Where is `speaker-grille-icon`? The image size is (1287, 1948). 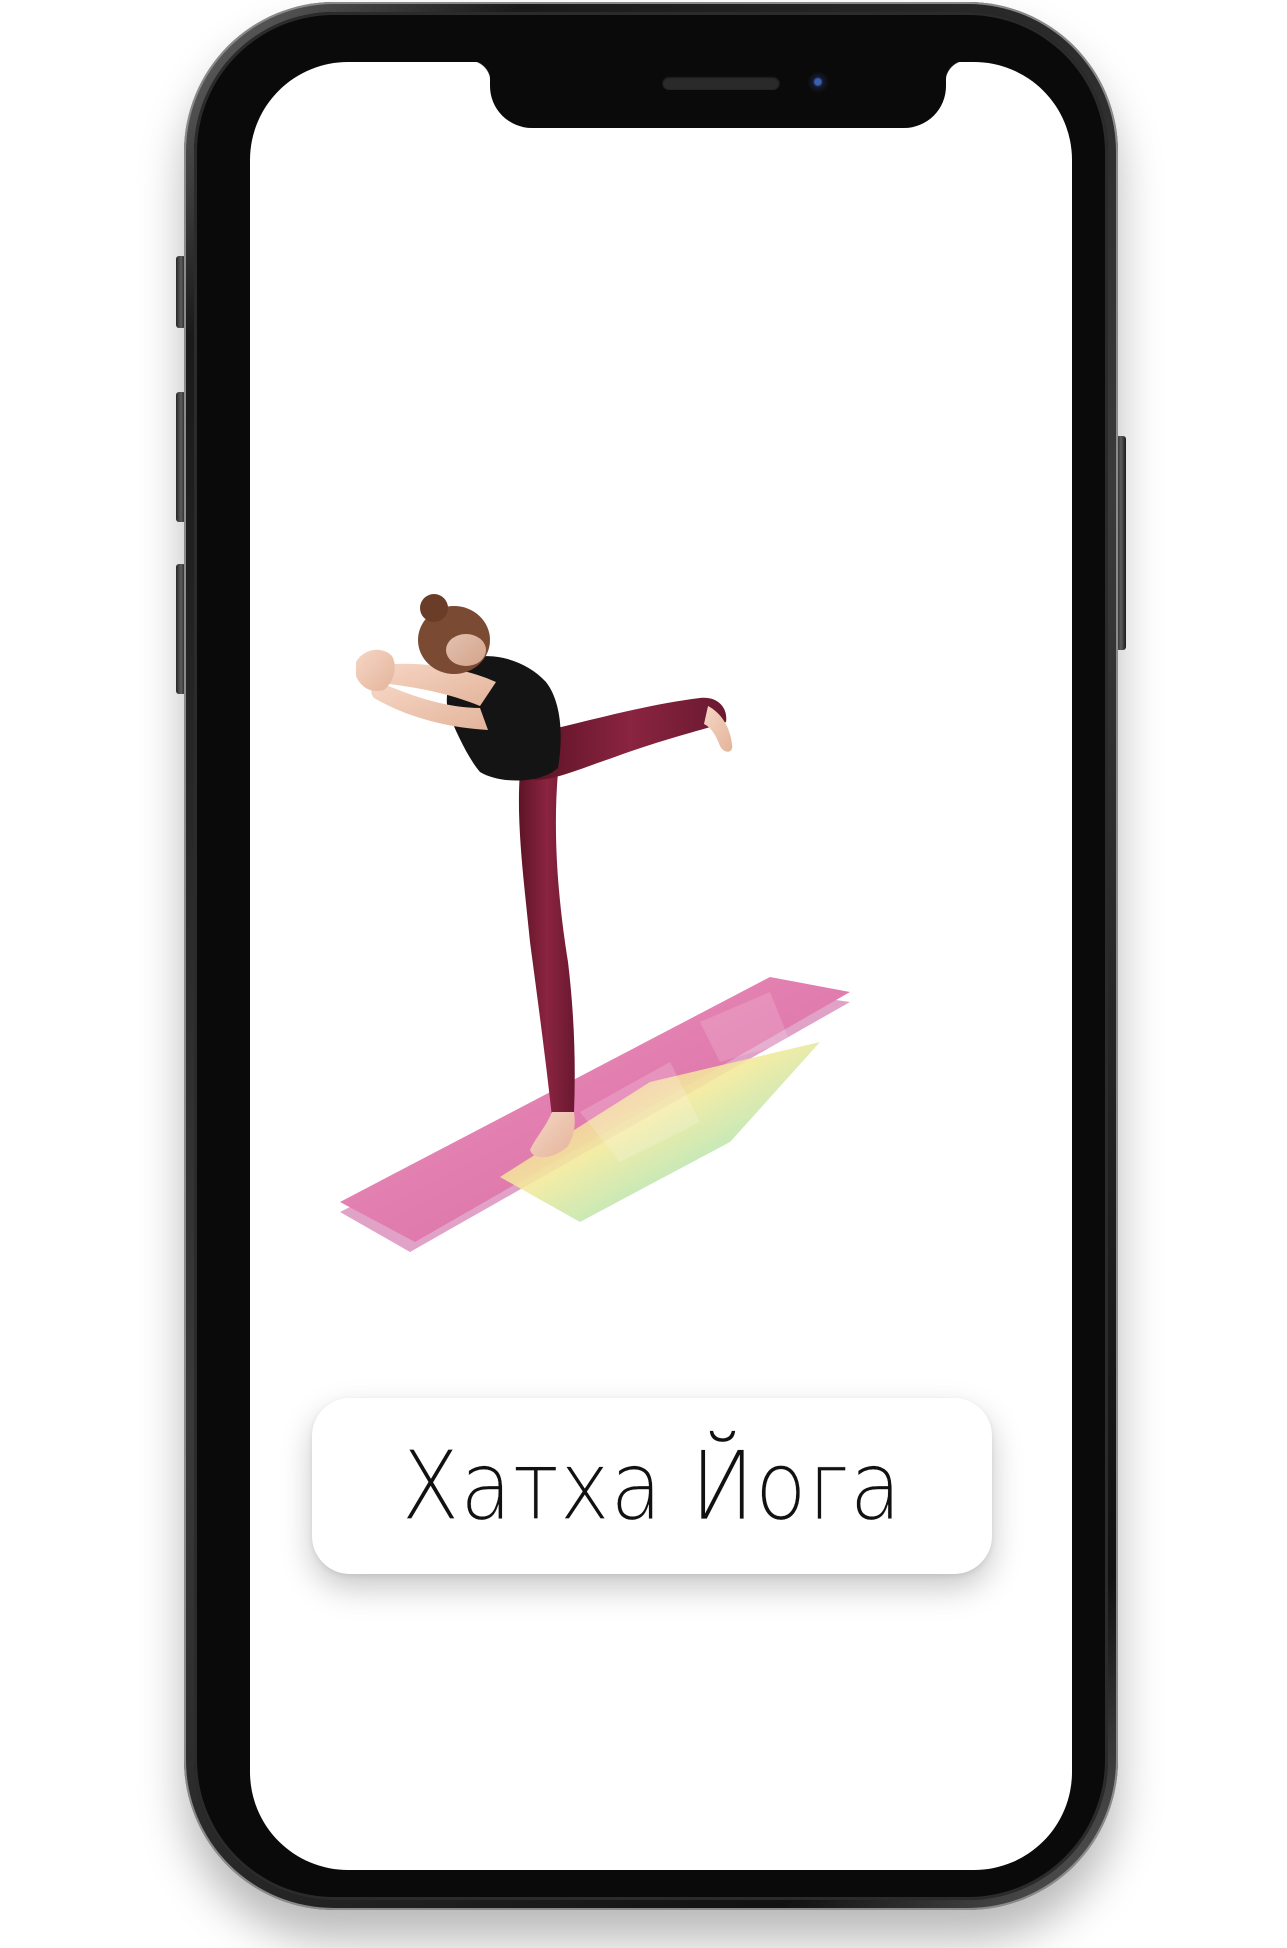 speaker-grille-icon is located at coordinates (721, 83).